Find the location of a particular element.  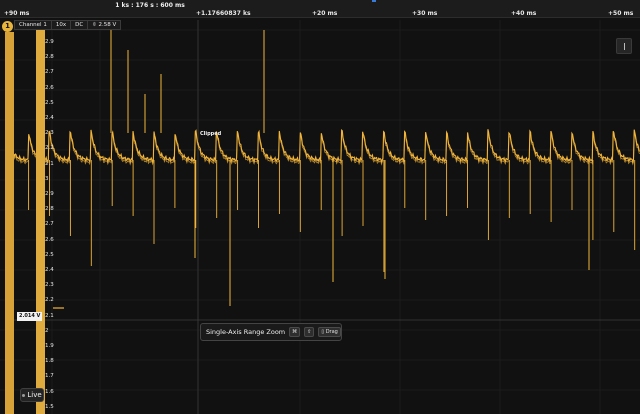

scale-icon: ⇳ is located at coordinates (94, 25).